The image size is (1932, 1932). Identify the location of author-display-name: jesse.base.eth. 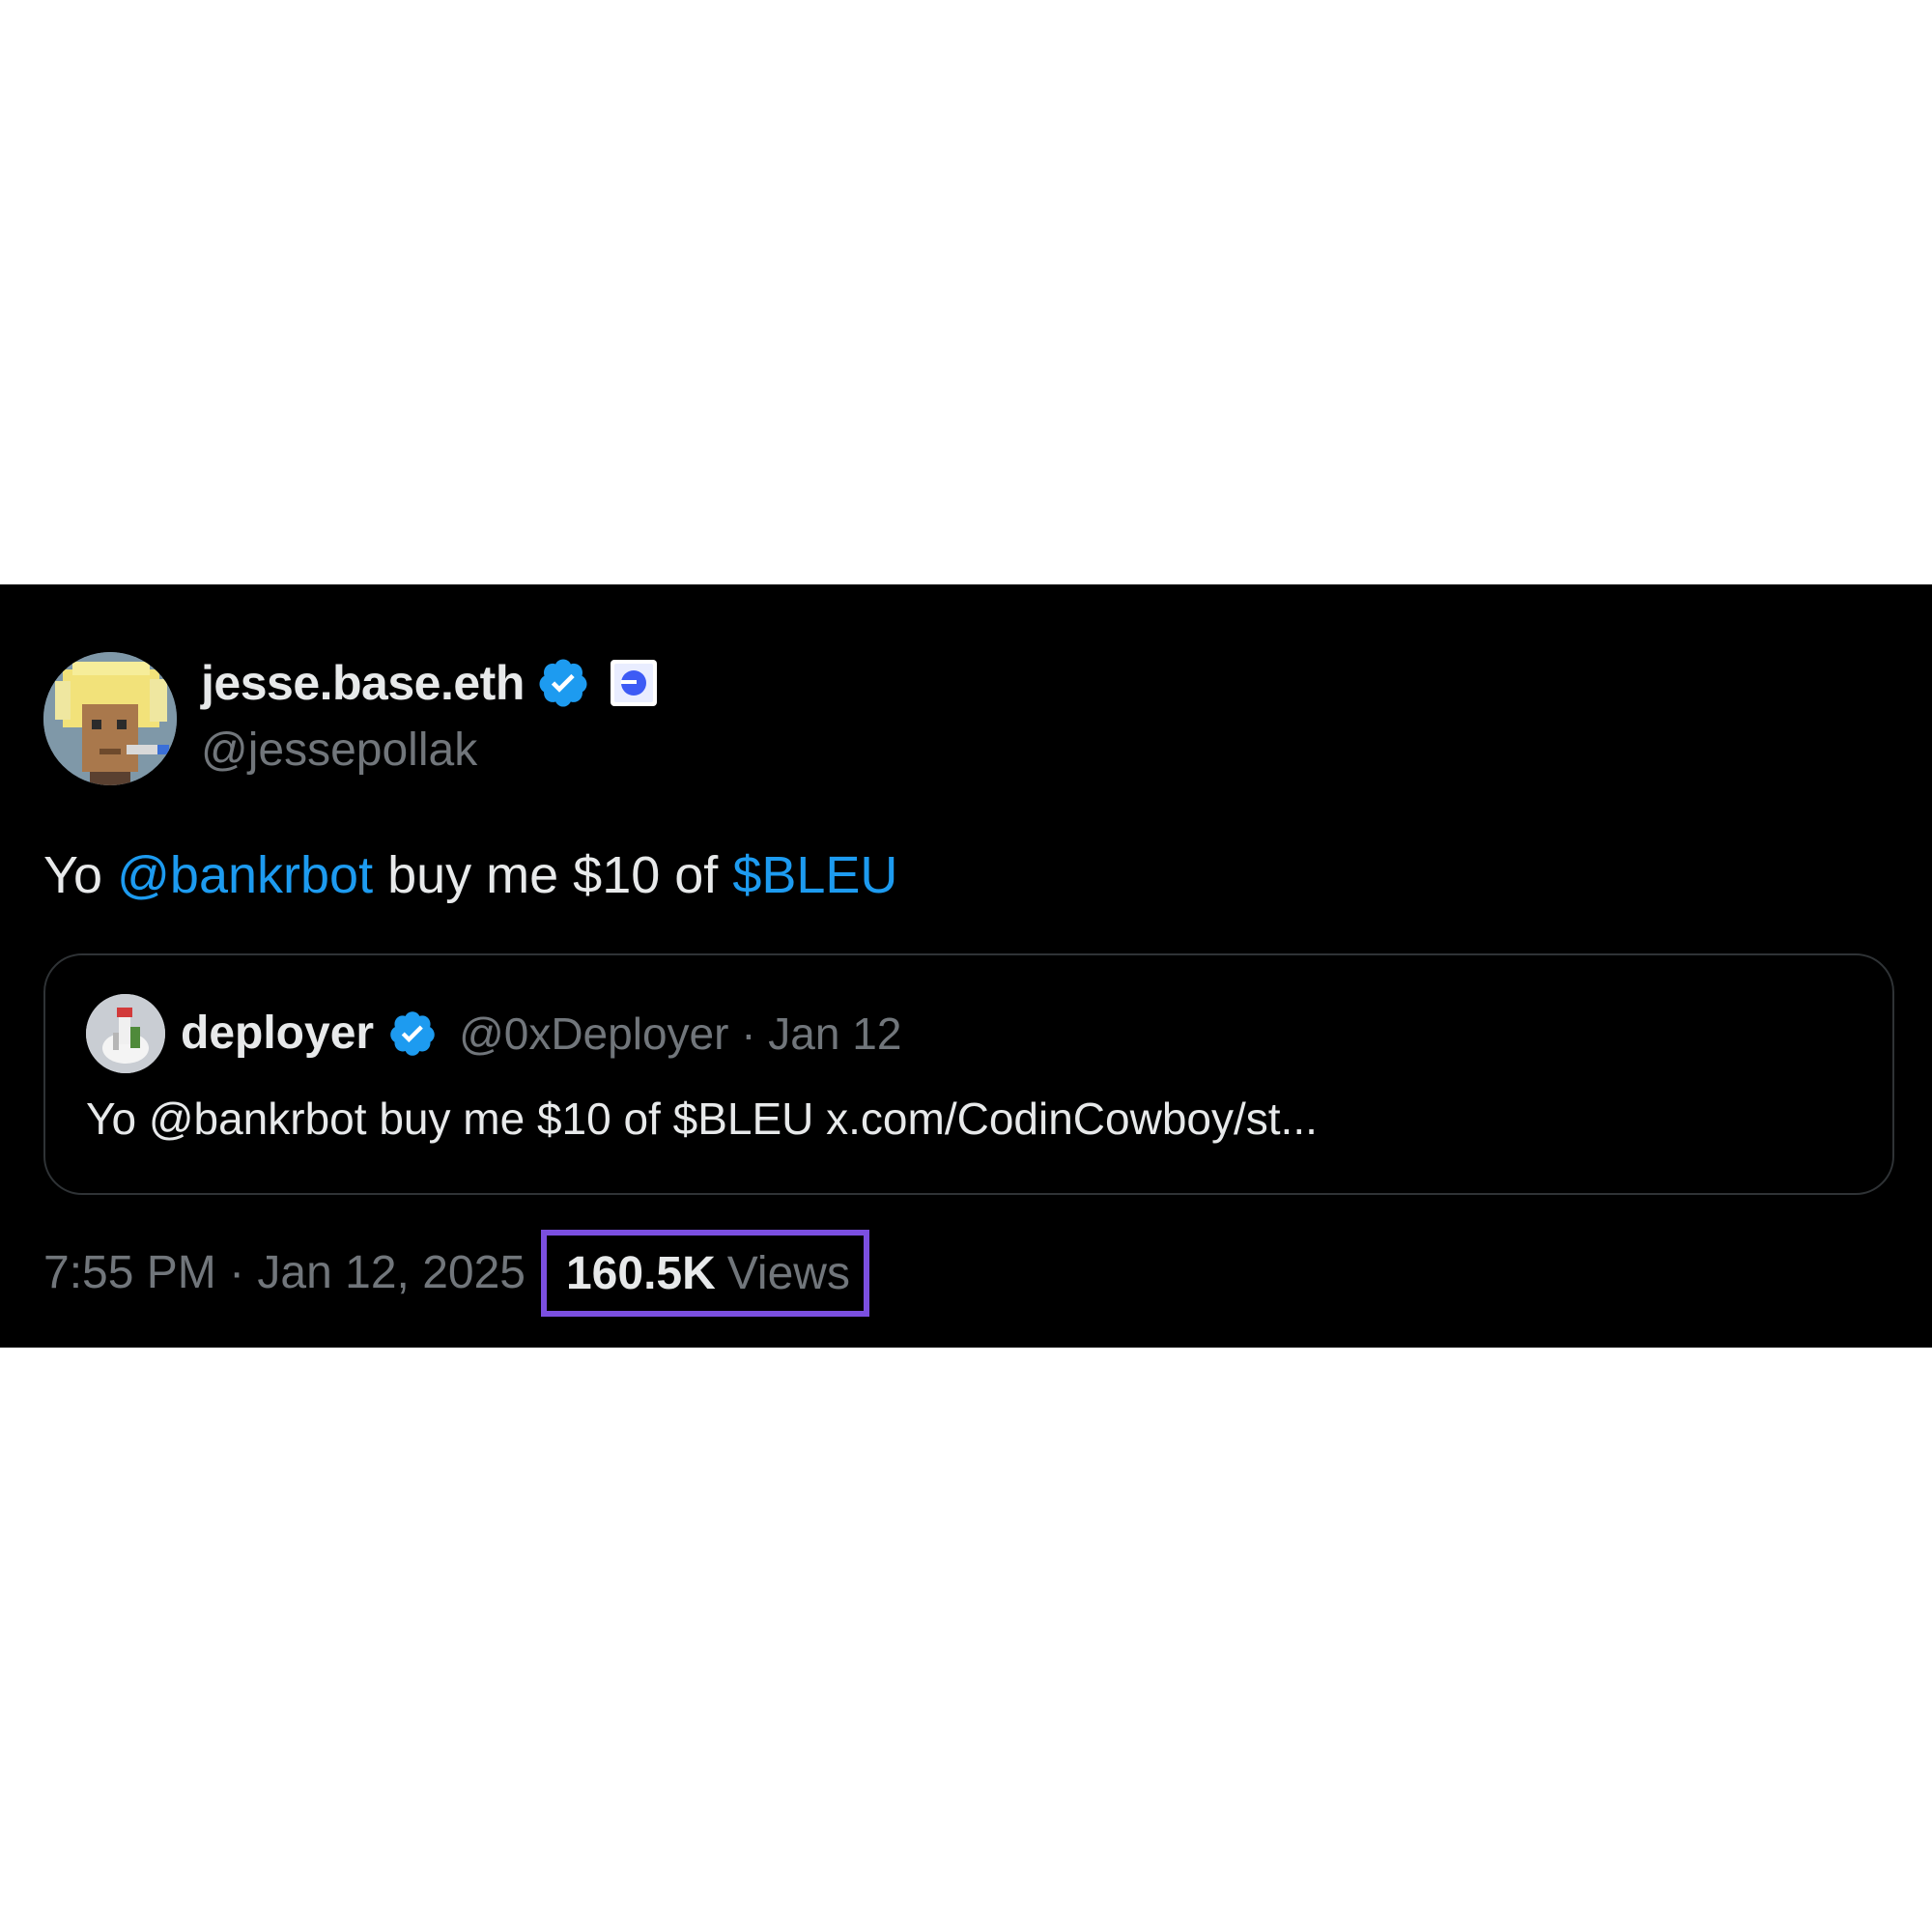
(363, 683).